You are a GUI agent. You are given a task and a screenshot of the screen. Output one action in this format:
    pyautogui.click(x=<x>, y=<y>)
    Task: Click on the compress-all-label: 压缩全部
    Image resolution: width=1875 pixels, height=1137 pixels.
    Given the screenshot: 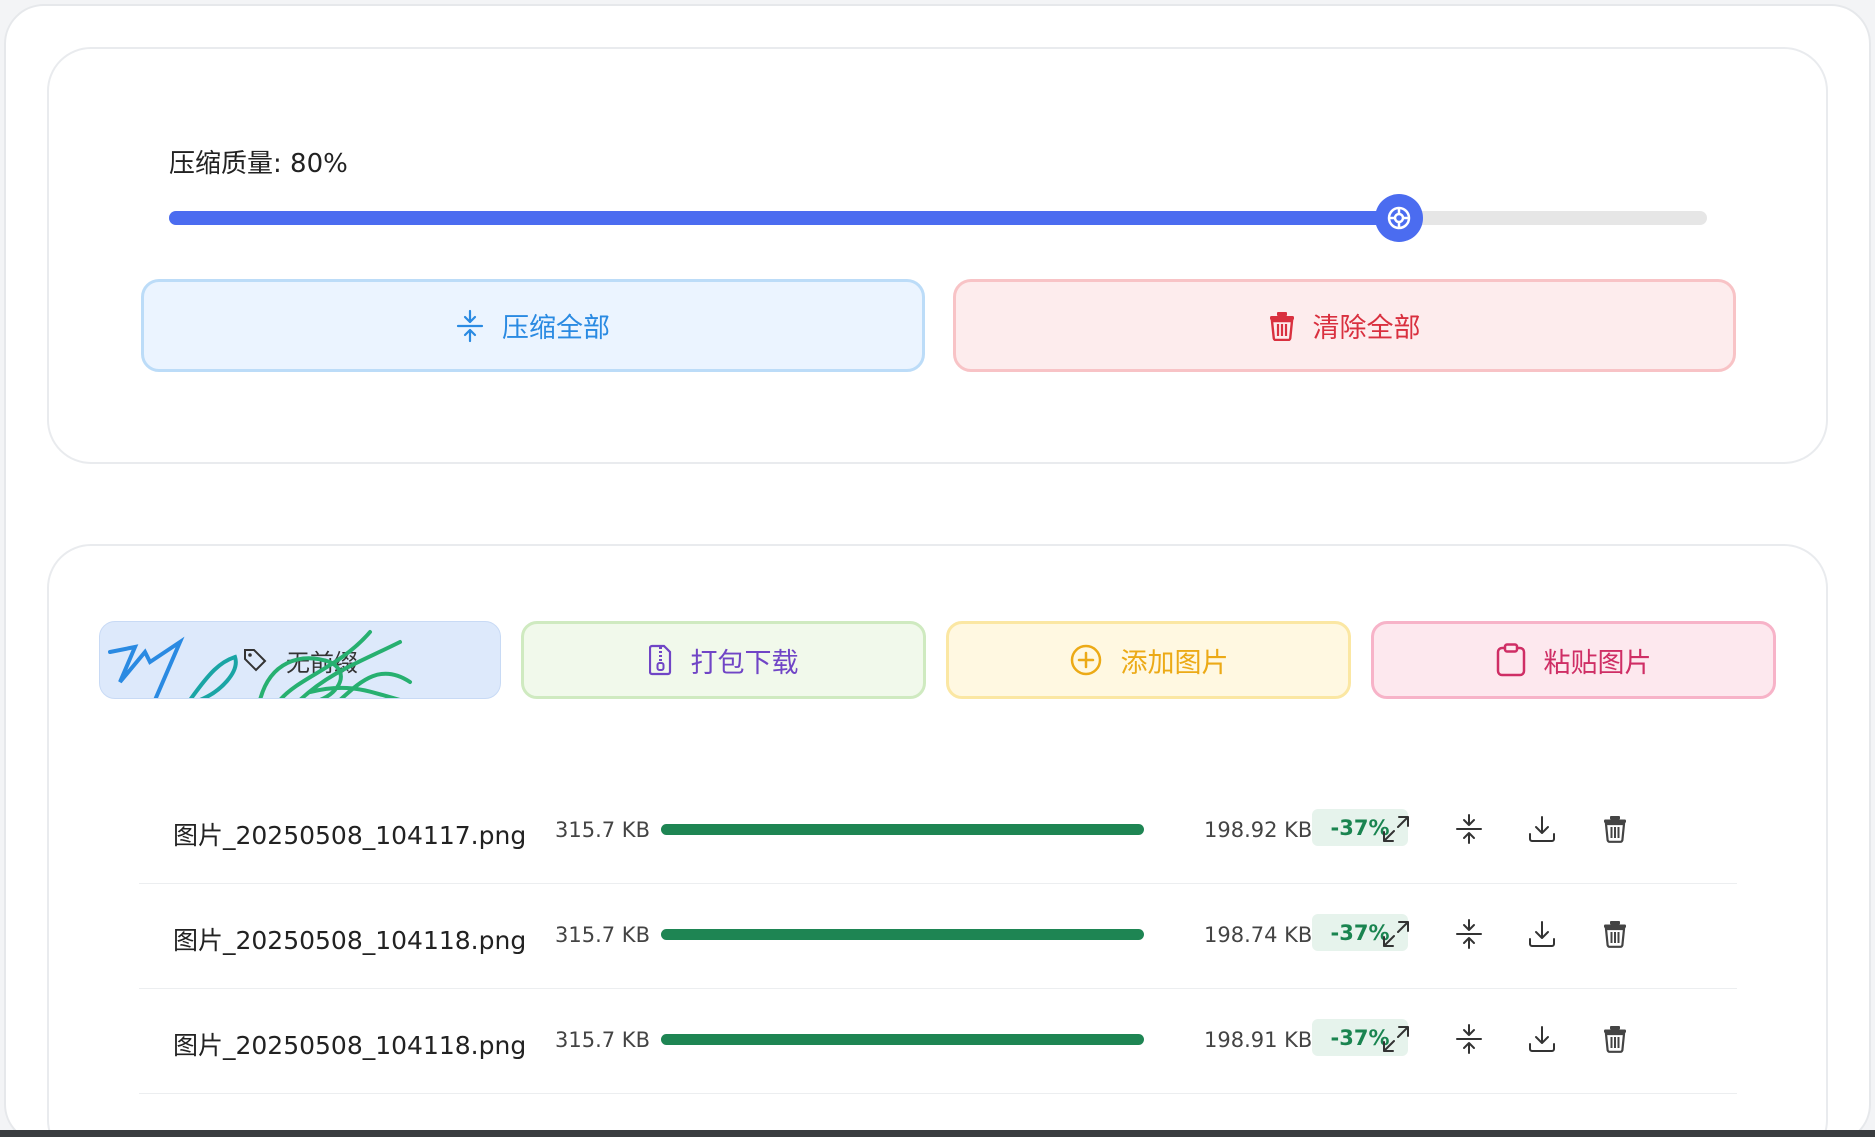 What is the action you would take?
    pyautogui.click(x=556, y=328)
    